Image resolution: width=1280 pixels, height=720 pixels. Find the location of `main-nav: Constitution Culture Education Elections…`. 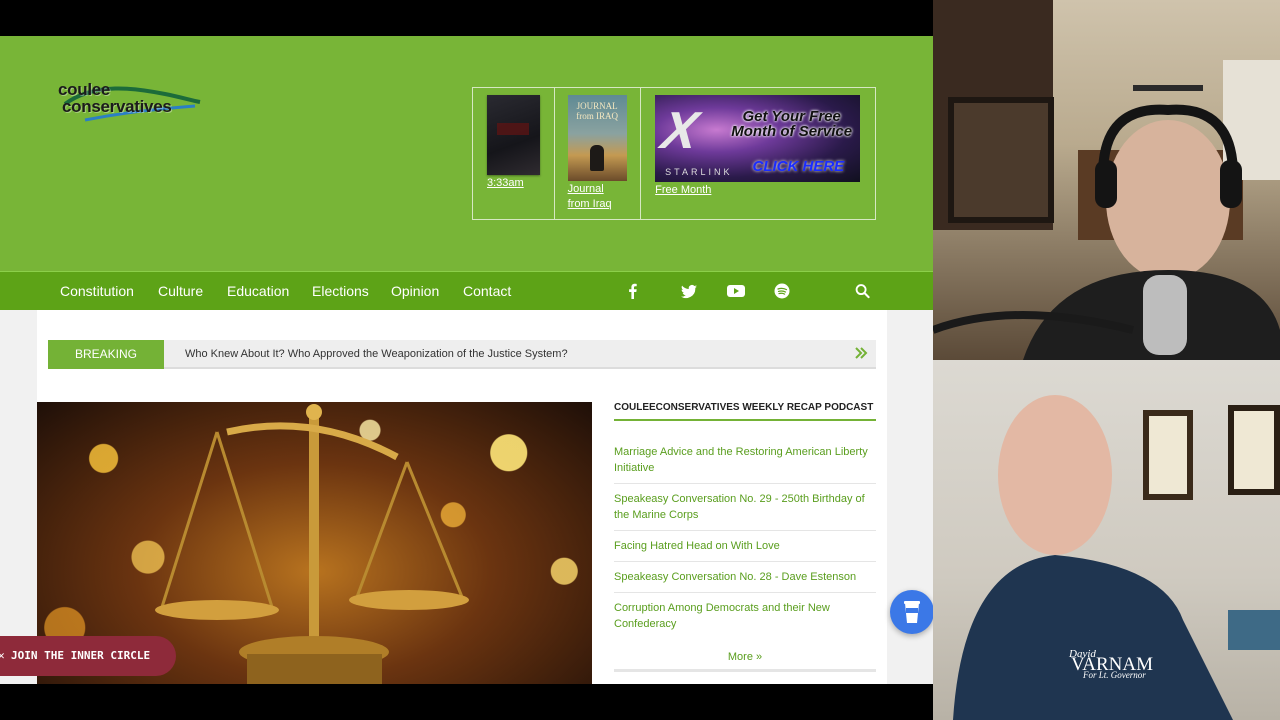

main-nav: Constitution Culture Education Elections… is located at coordinates (466, 290).